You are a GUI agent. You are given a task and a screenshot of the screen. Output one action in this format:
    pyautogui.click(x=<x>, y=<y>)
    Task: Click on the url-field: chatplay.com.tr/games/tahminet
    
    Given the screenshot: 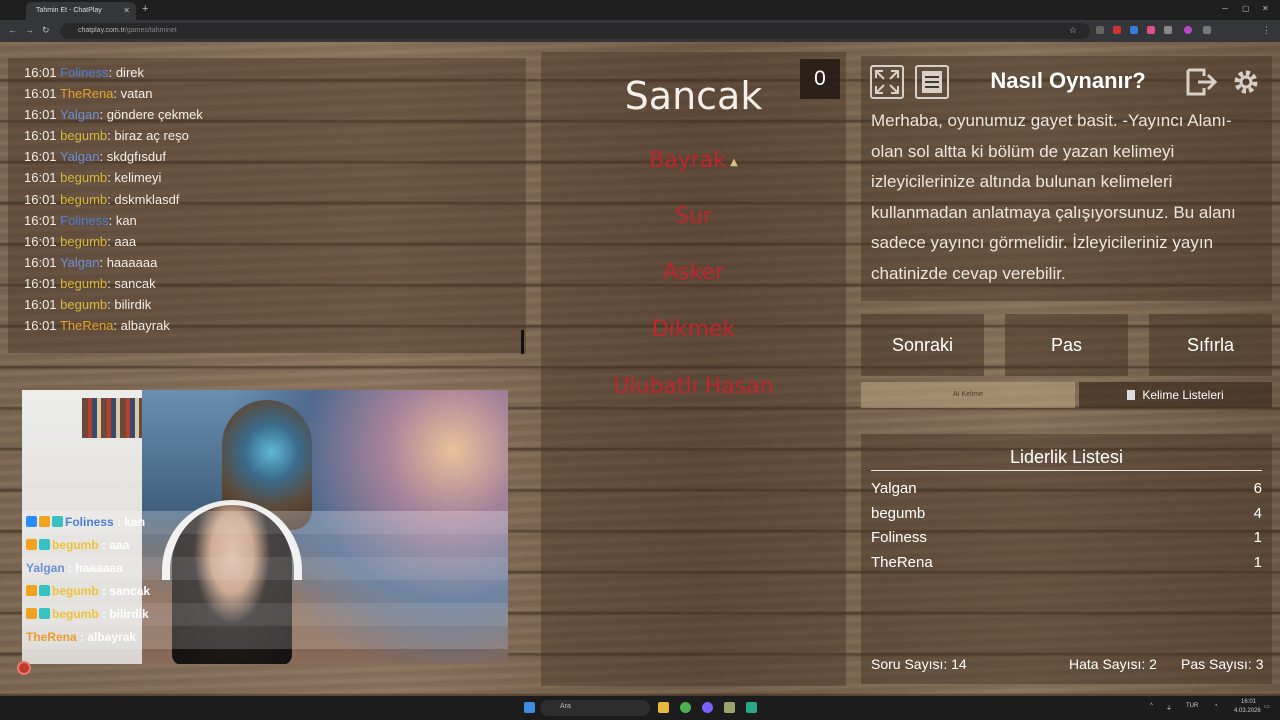 What is the action you would take?
    pyautogui.click(x=575, y=31)
    